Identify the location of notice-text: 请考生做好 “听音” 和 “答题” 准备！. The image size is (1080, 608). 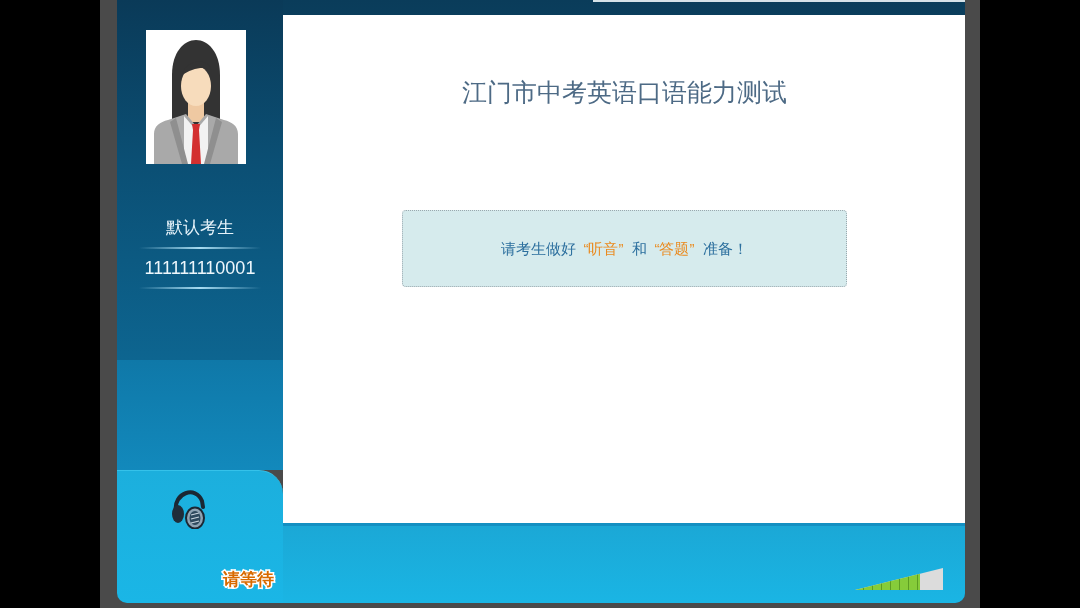
(624, 248).